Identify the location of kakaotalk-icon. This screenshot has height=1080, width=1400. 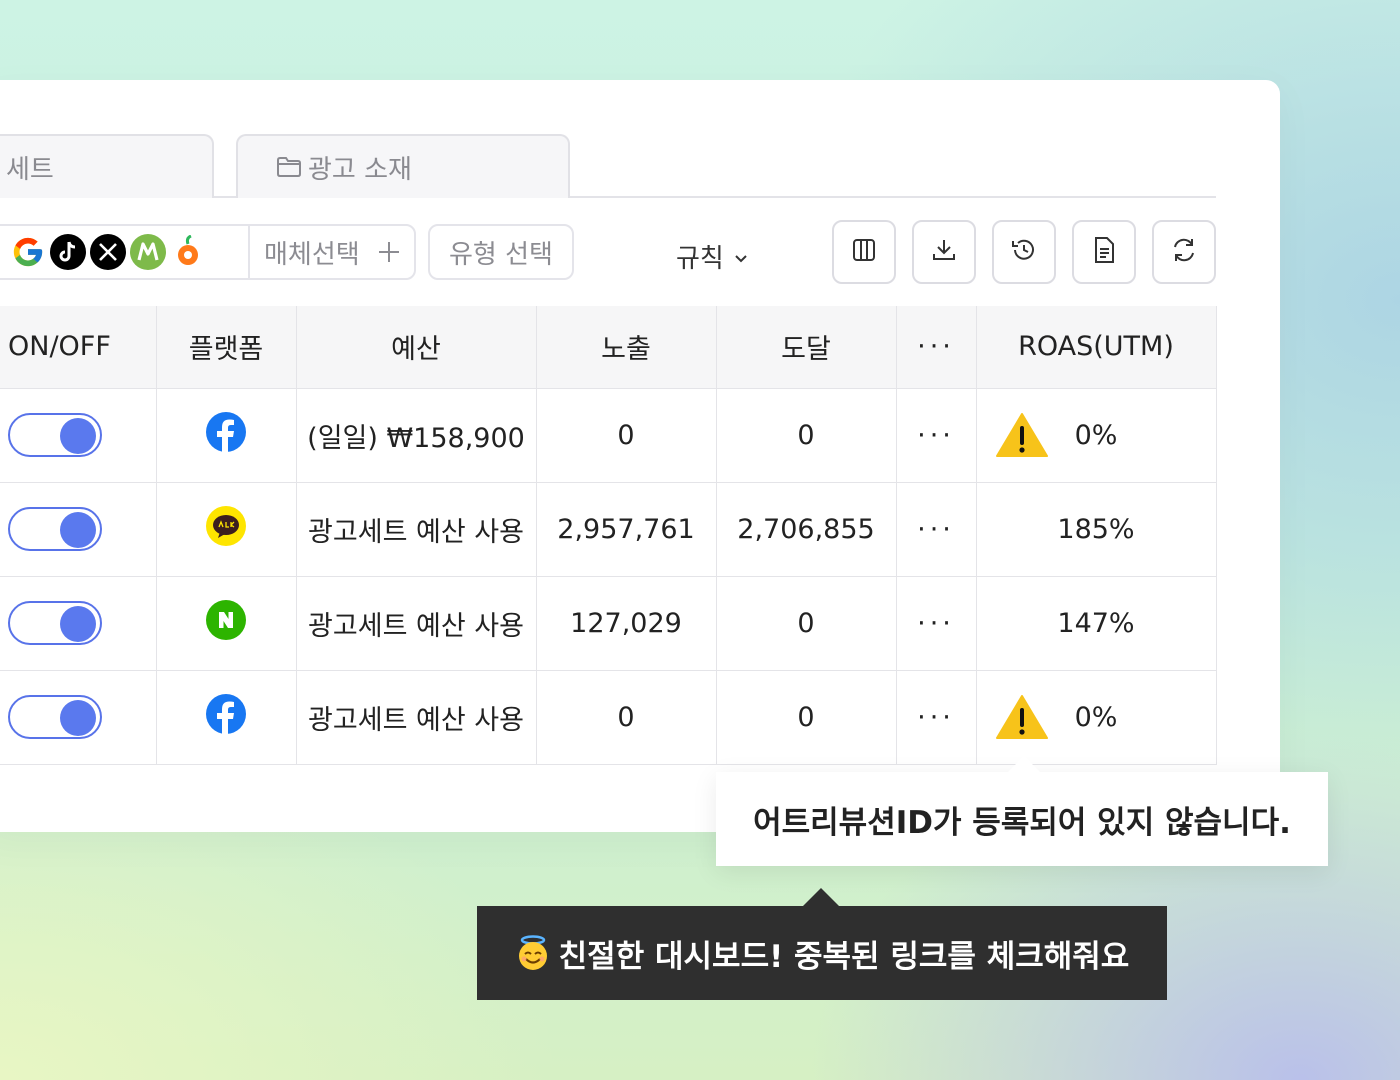
(226, 529).